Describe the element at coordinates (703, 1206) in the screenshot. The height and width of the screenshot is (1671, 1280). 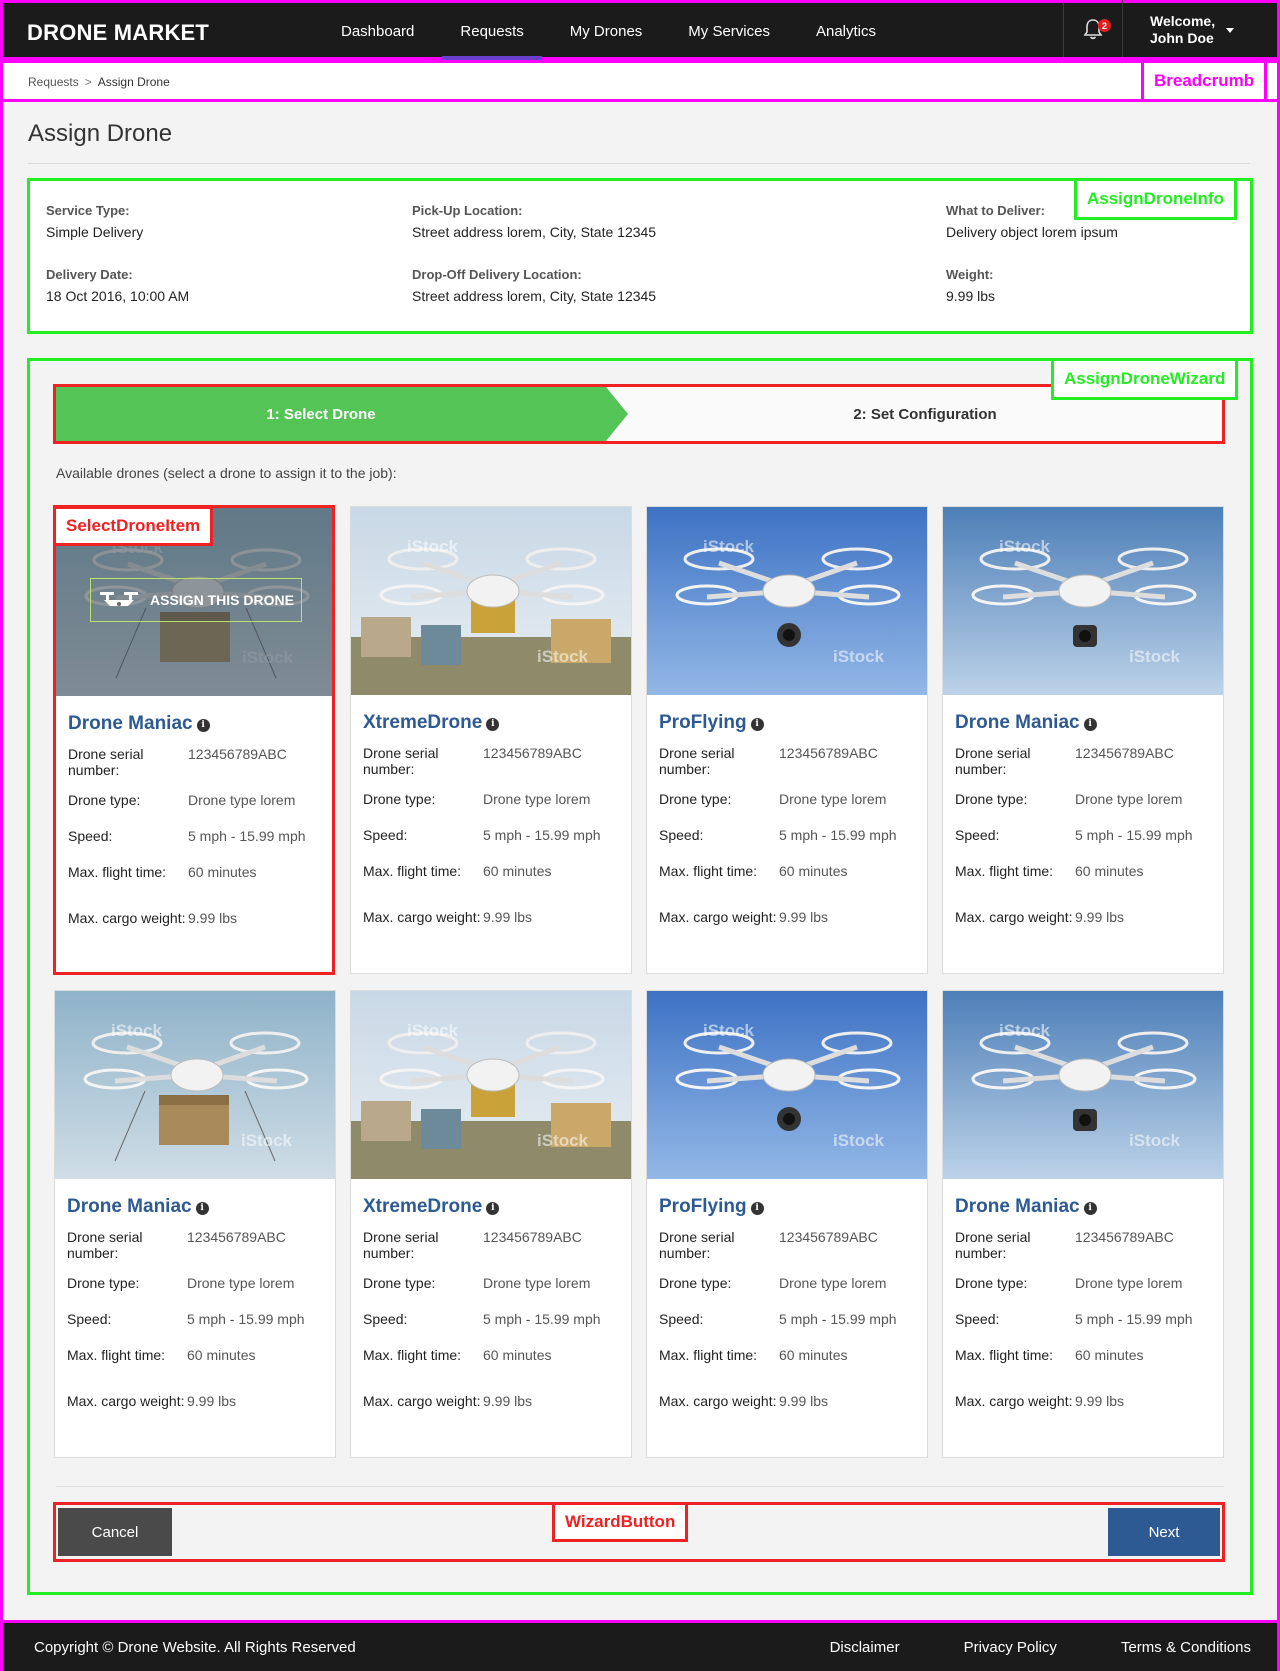
I see `drone-name-text: ProFlying` at that location.